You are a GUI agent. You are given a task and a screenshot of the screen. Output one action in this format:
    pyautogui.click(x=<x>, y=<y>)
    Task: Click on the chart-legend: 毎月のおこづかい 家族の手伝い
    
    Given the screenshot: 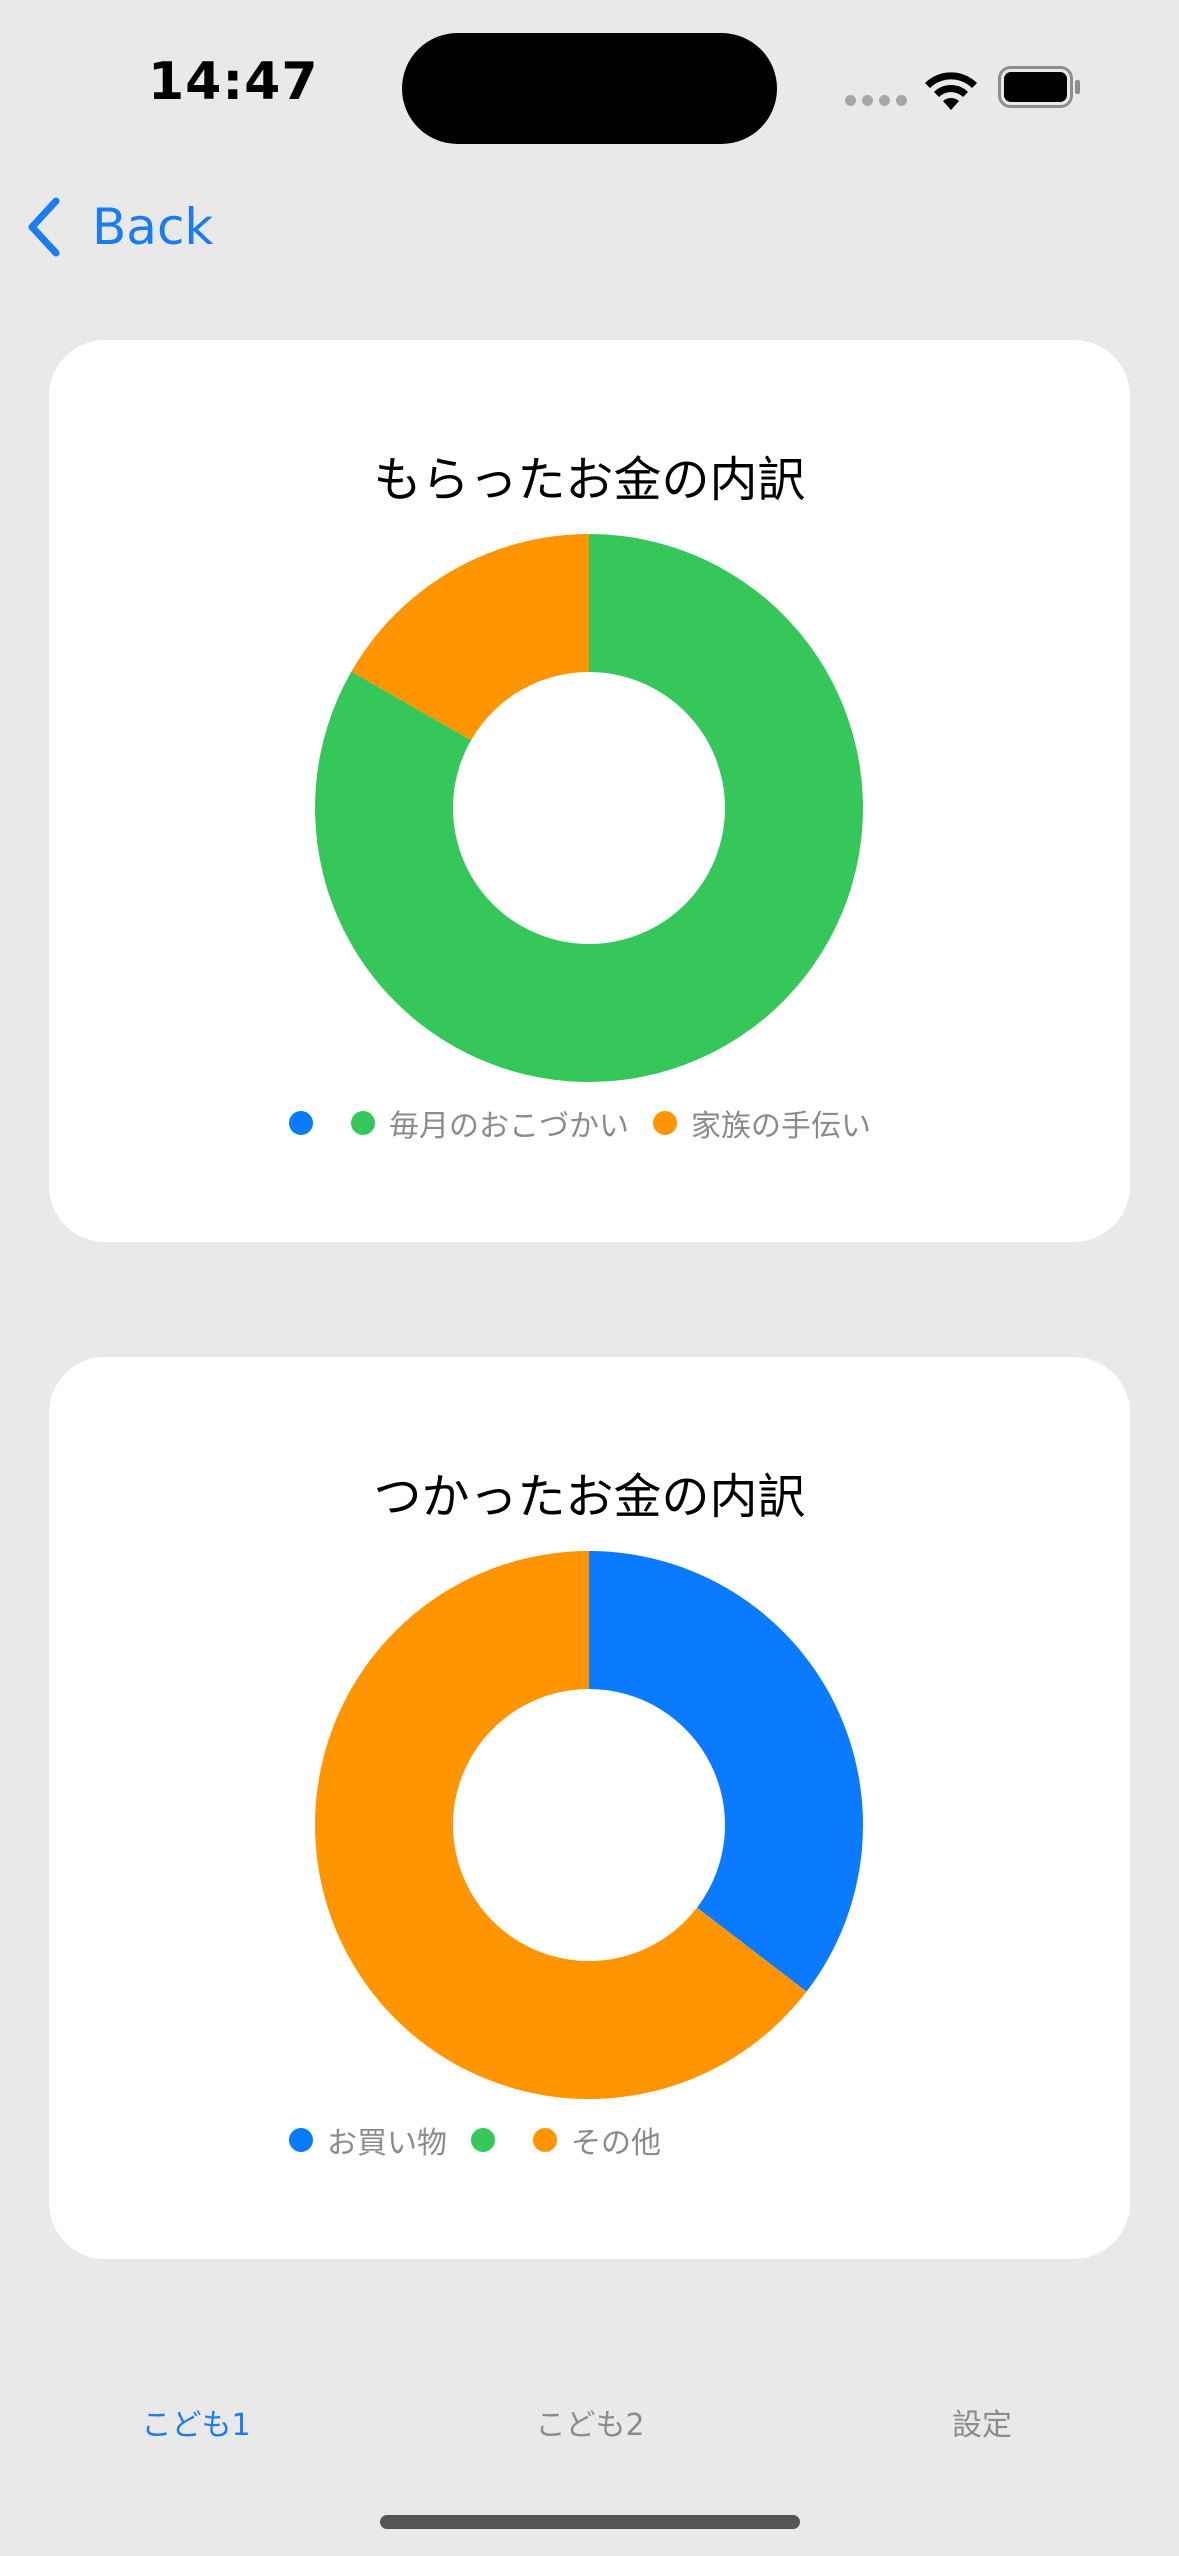 What is the action you would take?
    pyautogui.click(x=592, y=1123)
    